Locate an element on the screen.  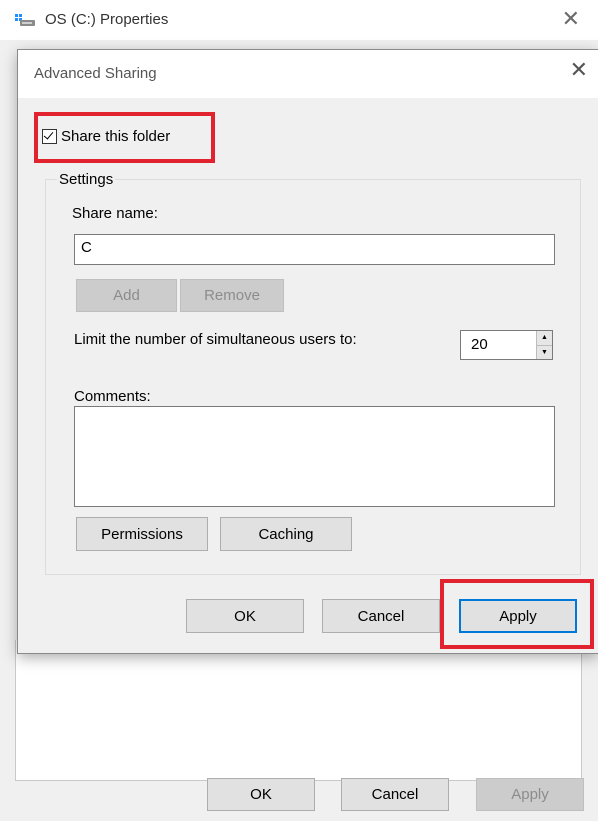
add-button: Add is located at coordinates (126, 295).